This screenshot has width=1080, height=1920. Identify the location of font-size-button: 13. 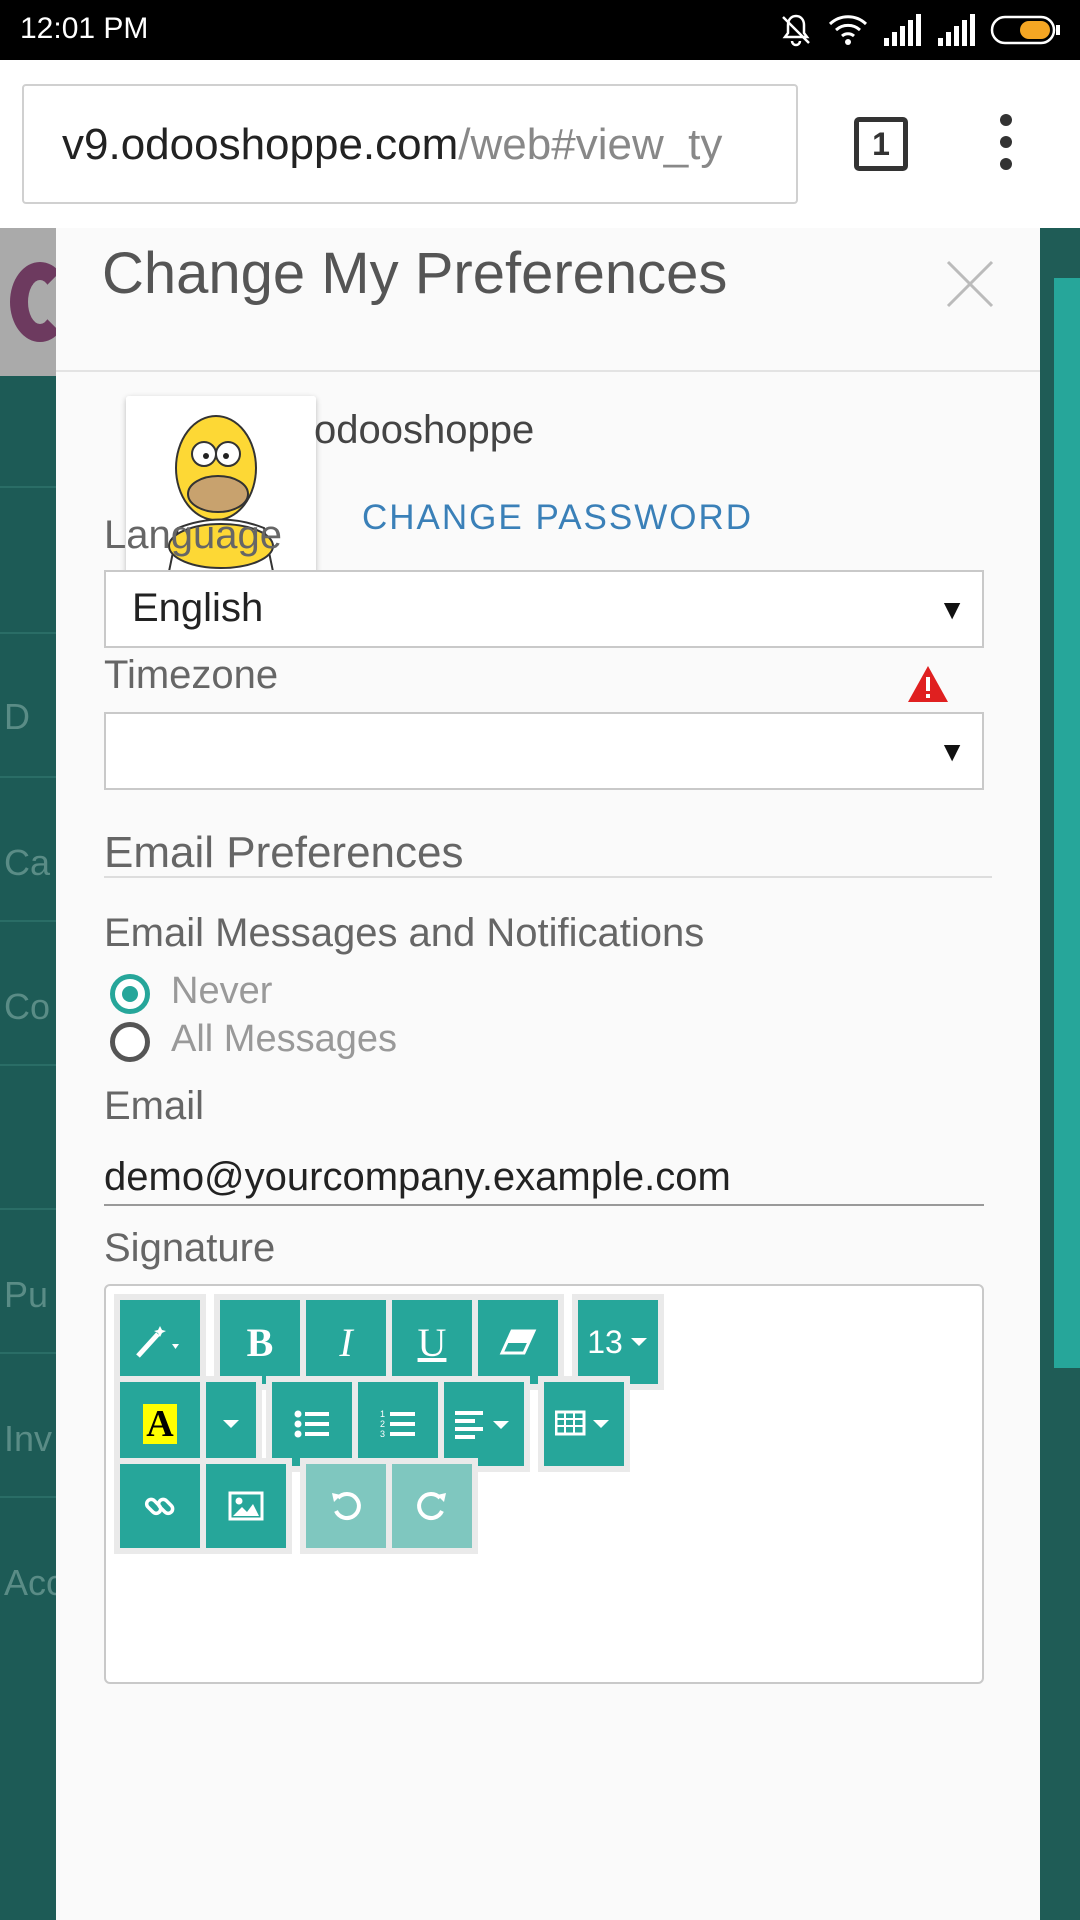
(618, 1342).